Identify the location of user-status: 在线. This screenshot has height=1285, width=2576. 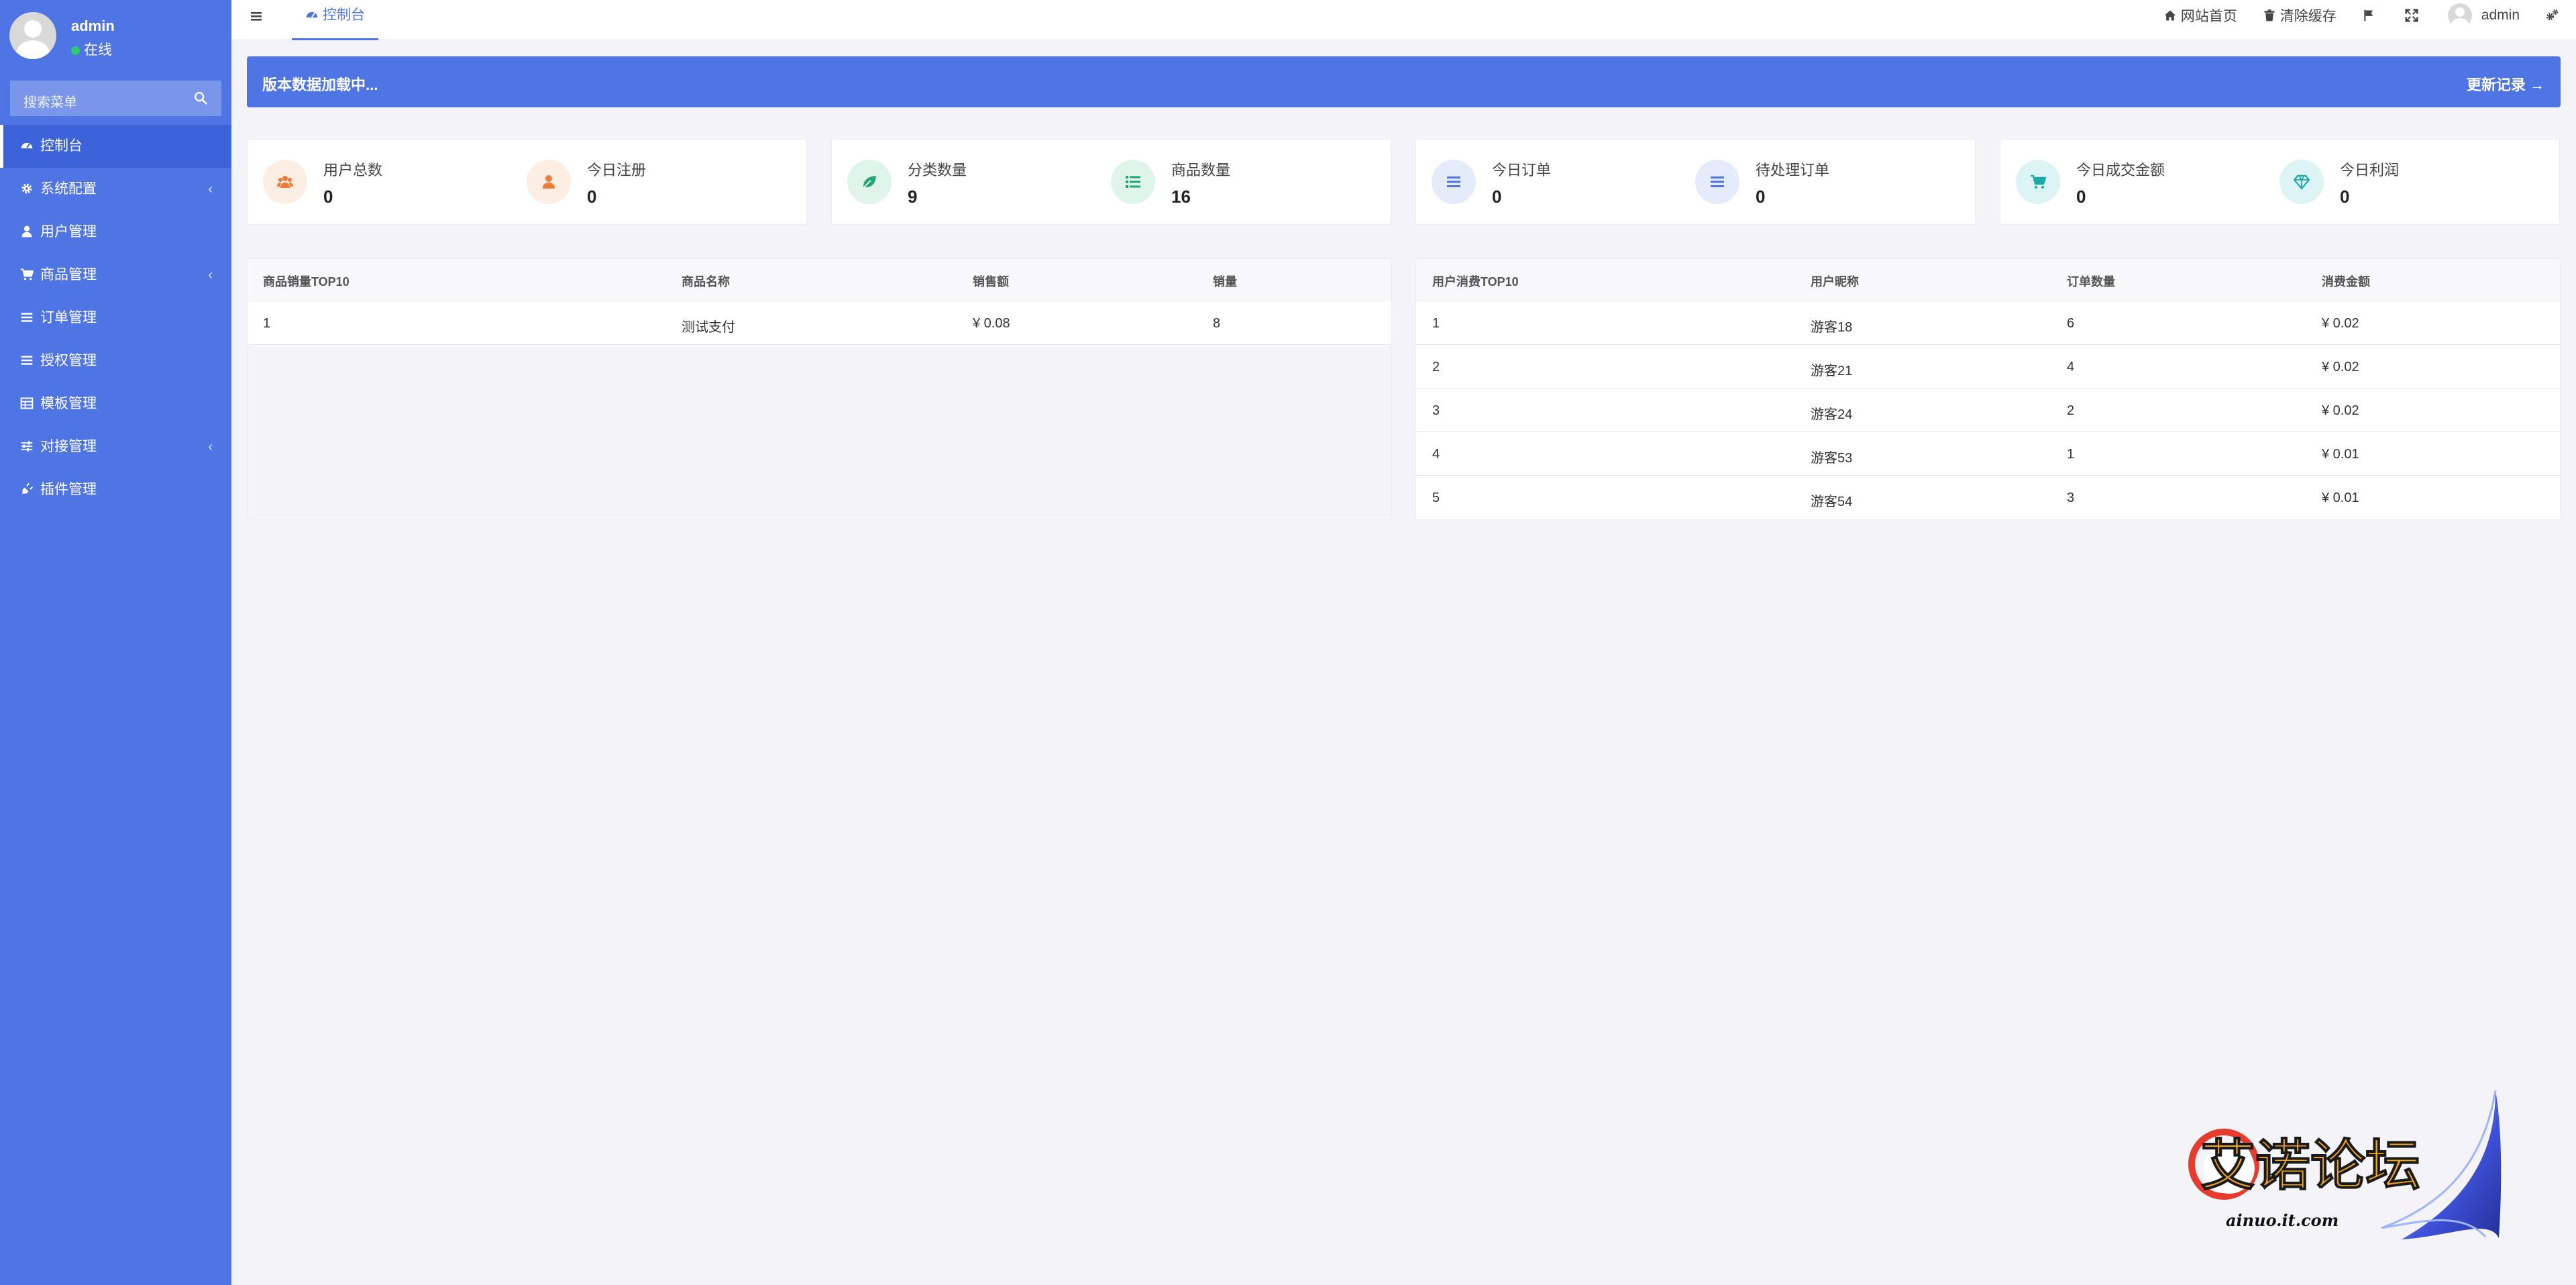
(91, 49).